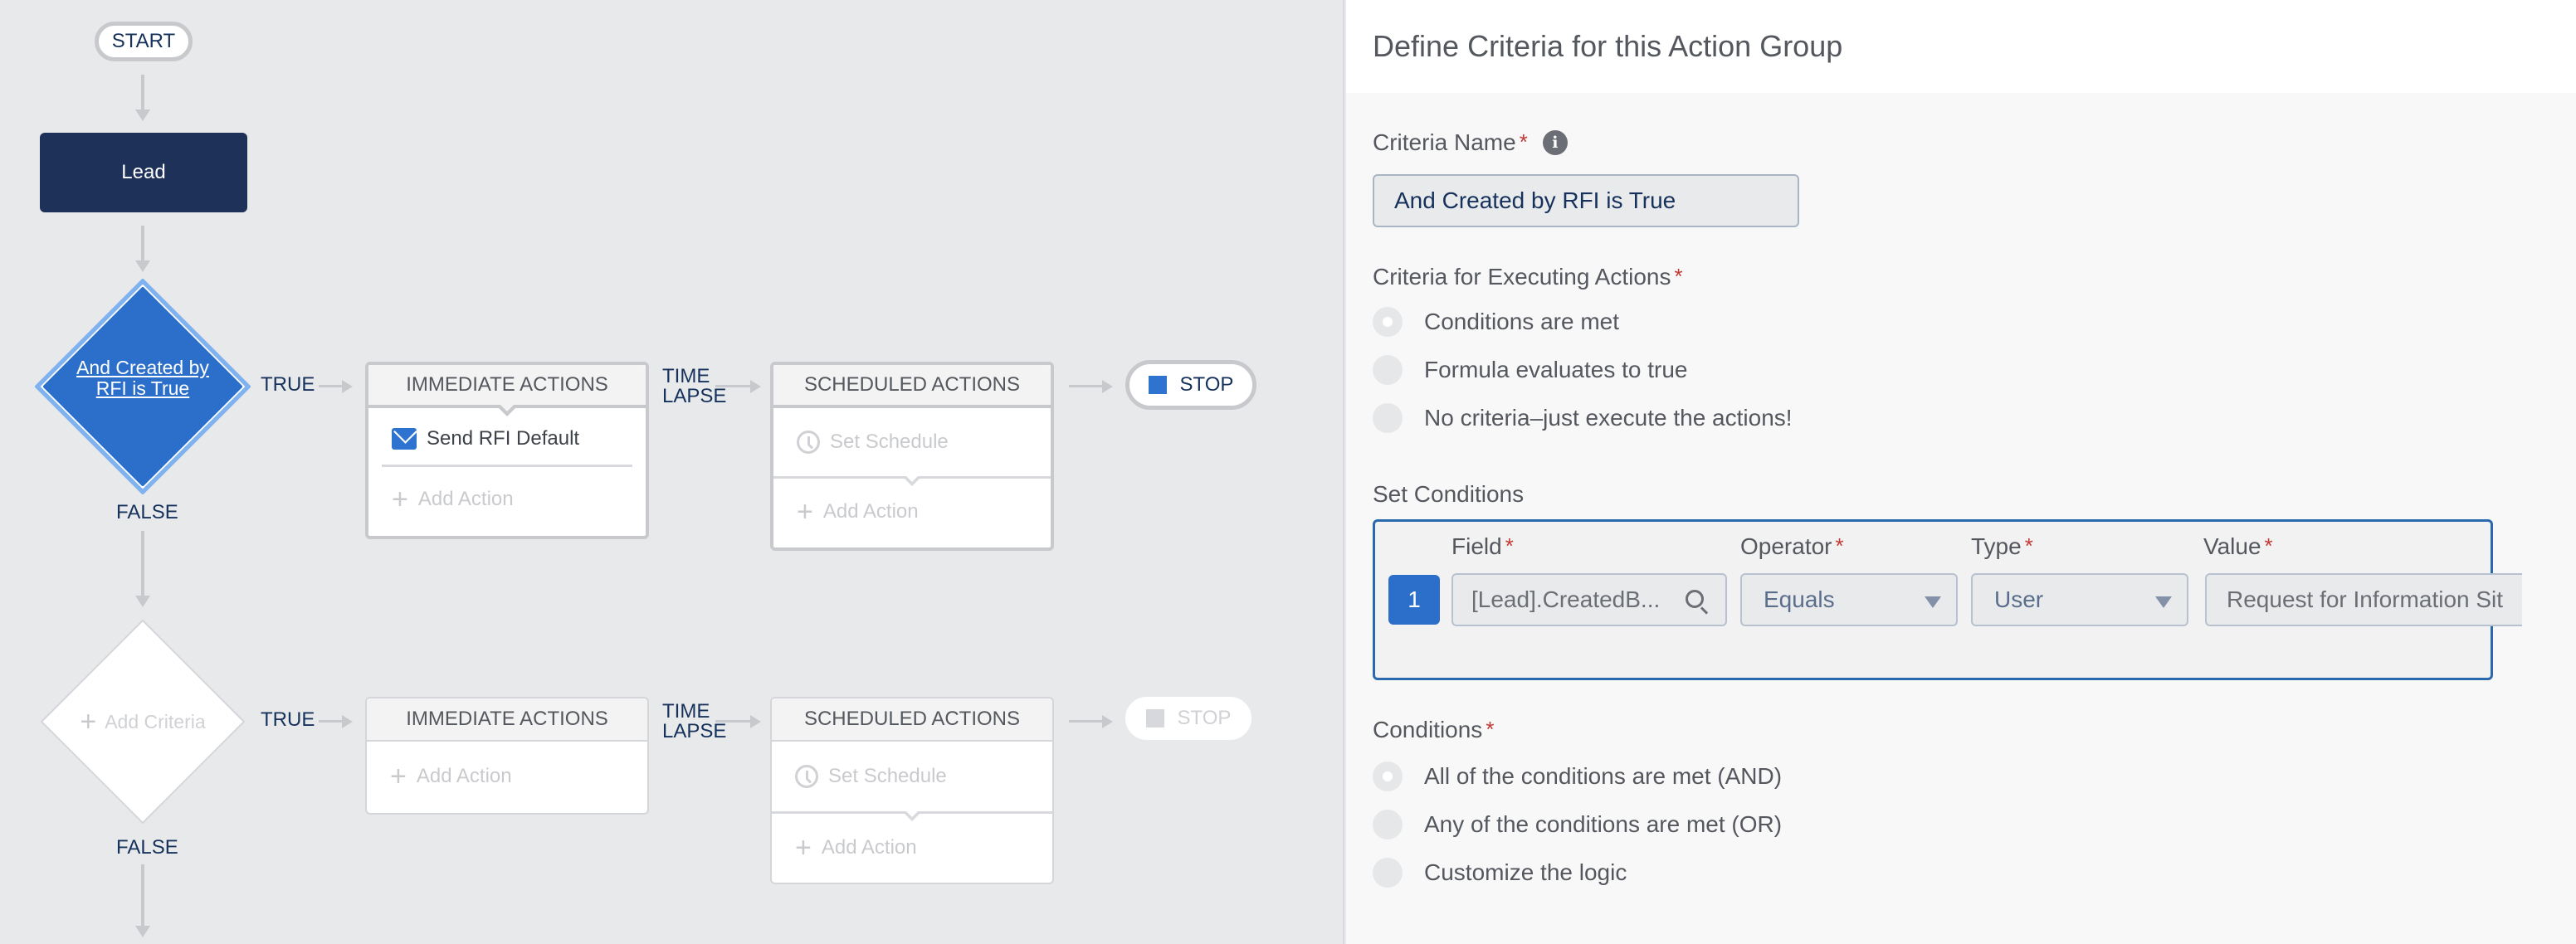 The width and height of the screenshot is (2576, 944). Describe the element at coordinates (2232, 546) in the screenshot. I see `column-label: Value` at that location.